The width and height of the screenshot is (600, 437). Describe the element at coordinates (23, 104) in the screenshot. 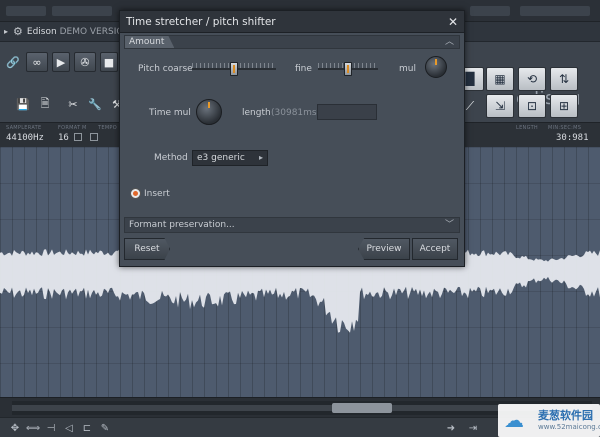

I see `save-icon: 💾` at that location.